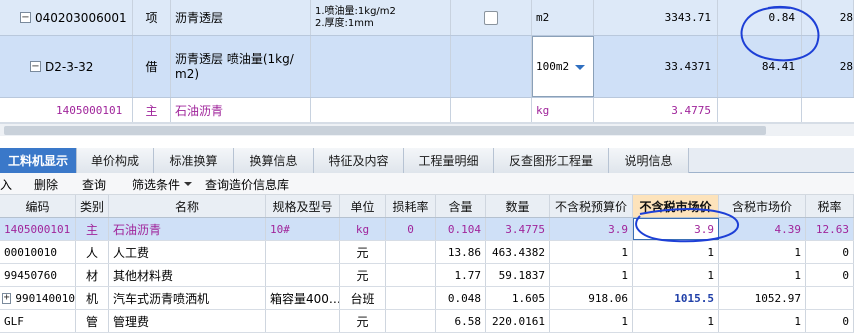 Image resolution: width=854 pixels, height=335 pixels. What do you see at coordinates (591, 298) in the screenshot?
I see `row-budget-price: 918.06` at bounding box center [591, 298].